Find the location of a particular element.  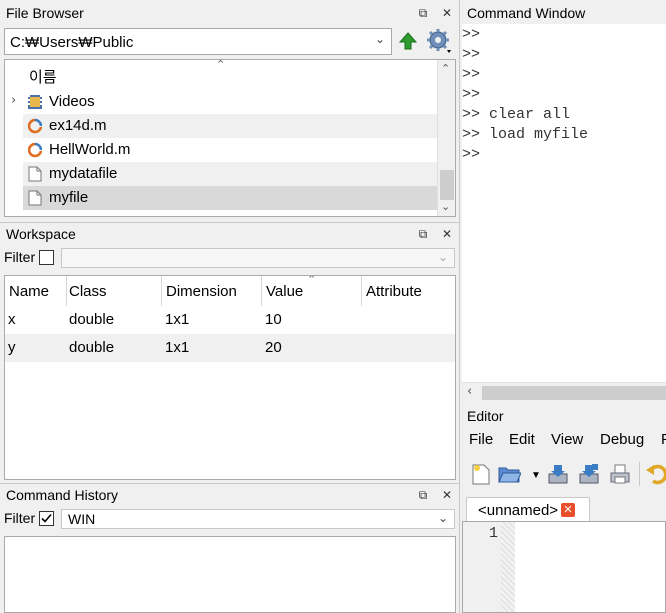

name-column-header: 이름 is located at coordinates (43, 76).